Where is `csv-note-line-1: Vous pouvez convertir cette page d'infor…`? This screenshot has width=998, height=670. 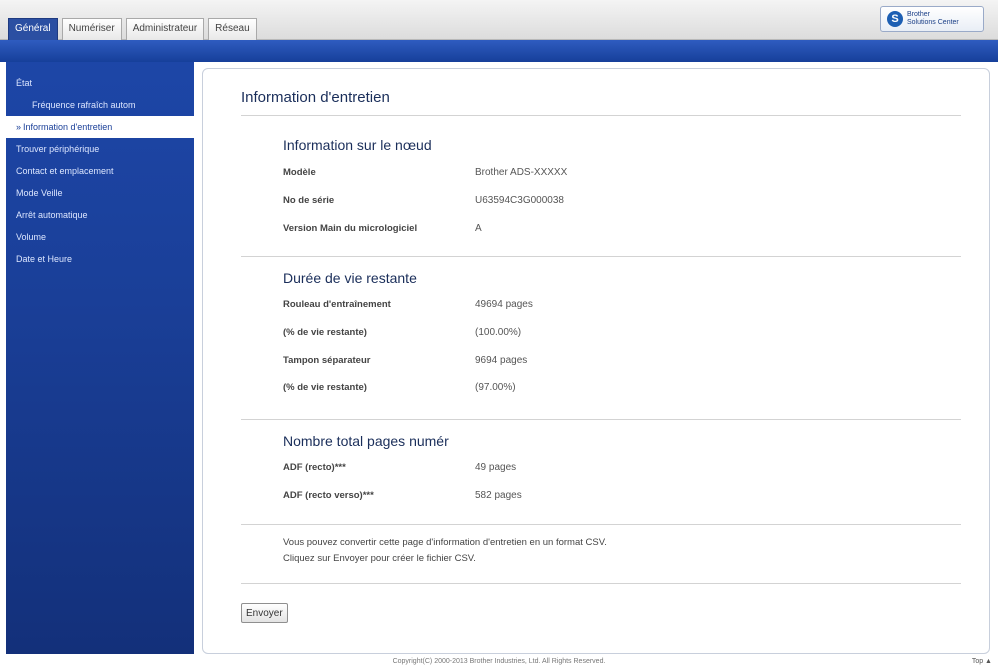
csv-note-line-1: Vous pouvez convertir cette page d'infor… is located at coordinates (445, 542).